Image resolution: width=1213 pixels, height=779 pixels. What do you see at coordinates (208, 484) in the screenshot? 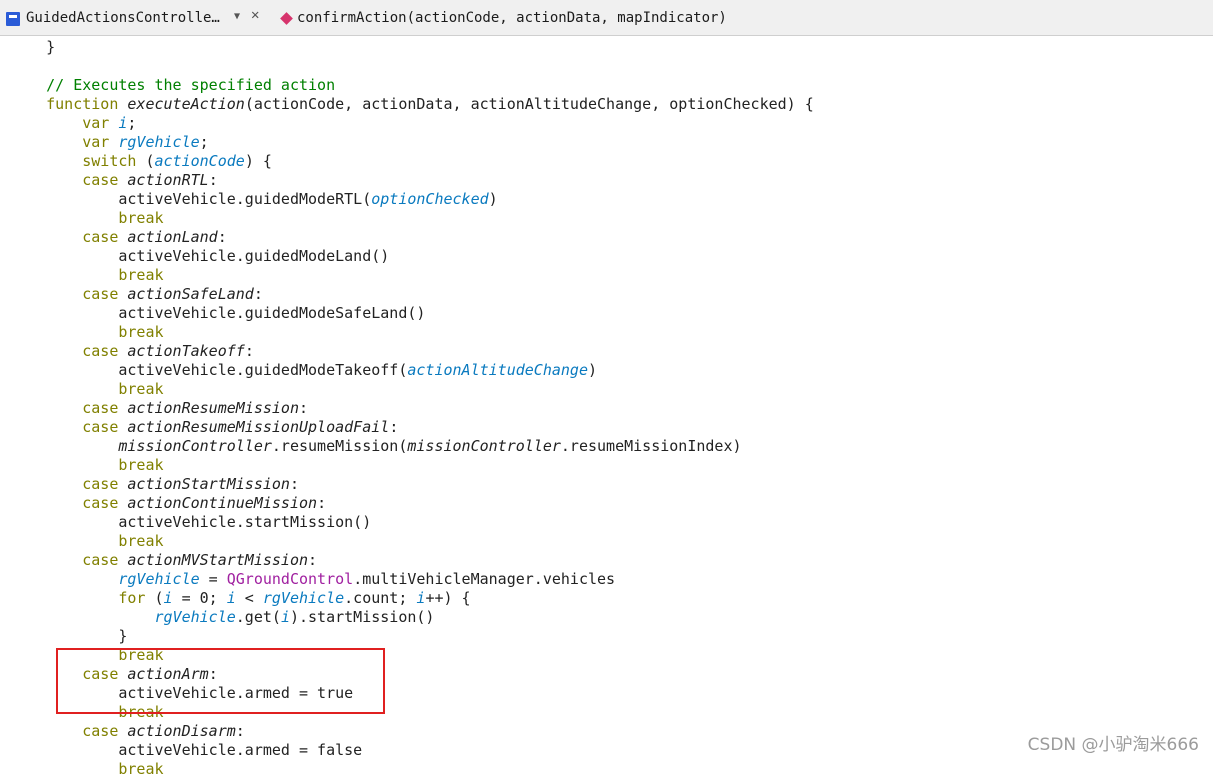
I see `code-token: actionStartMission` at bounding box center [208, 484].